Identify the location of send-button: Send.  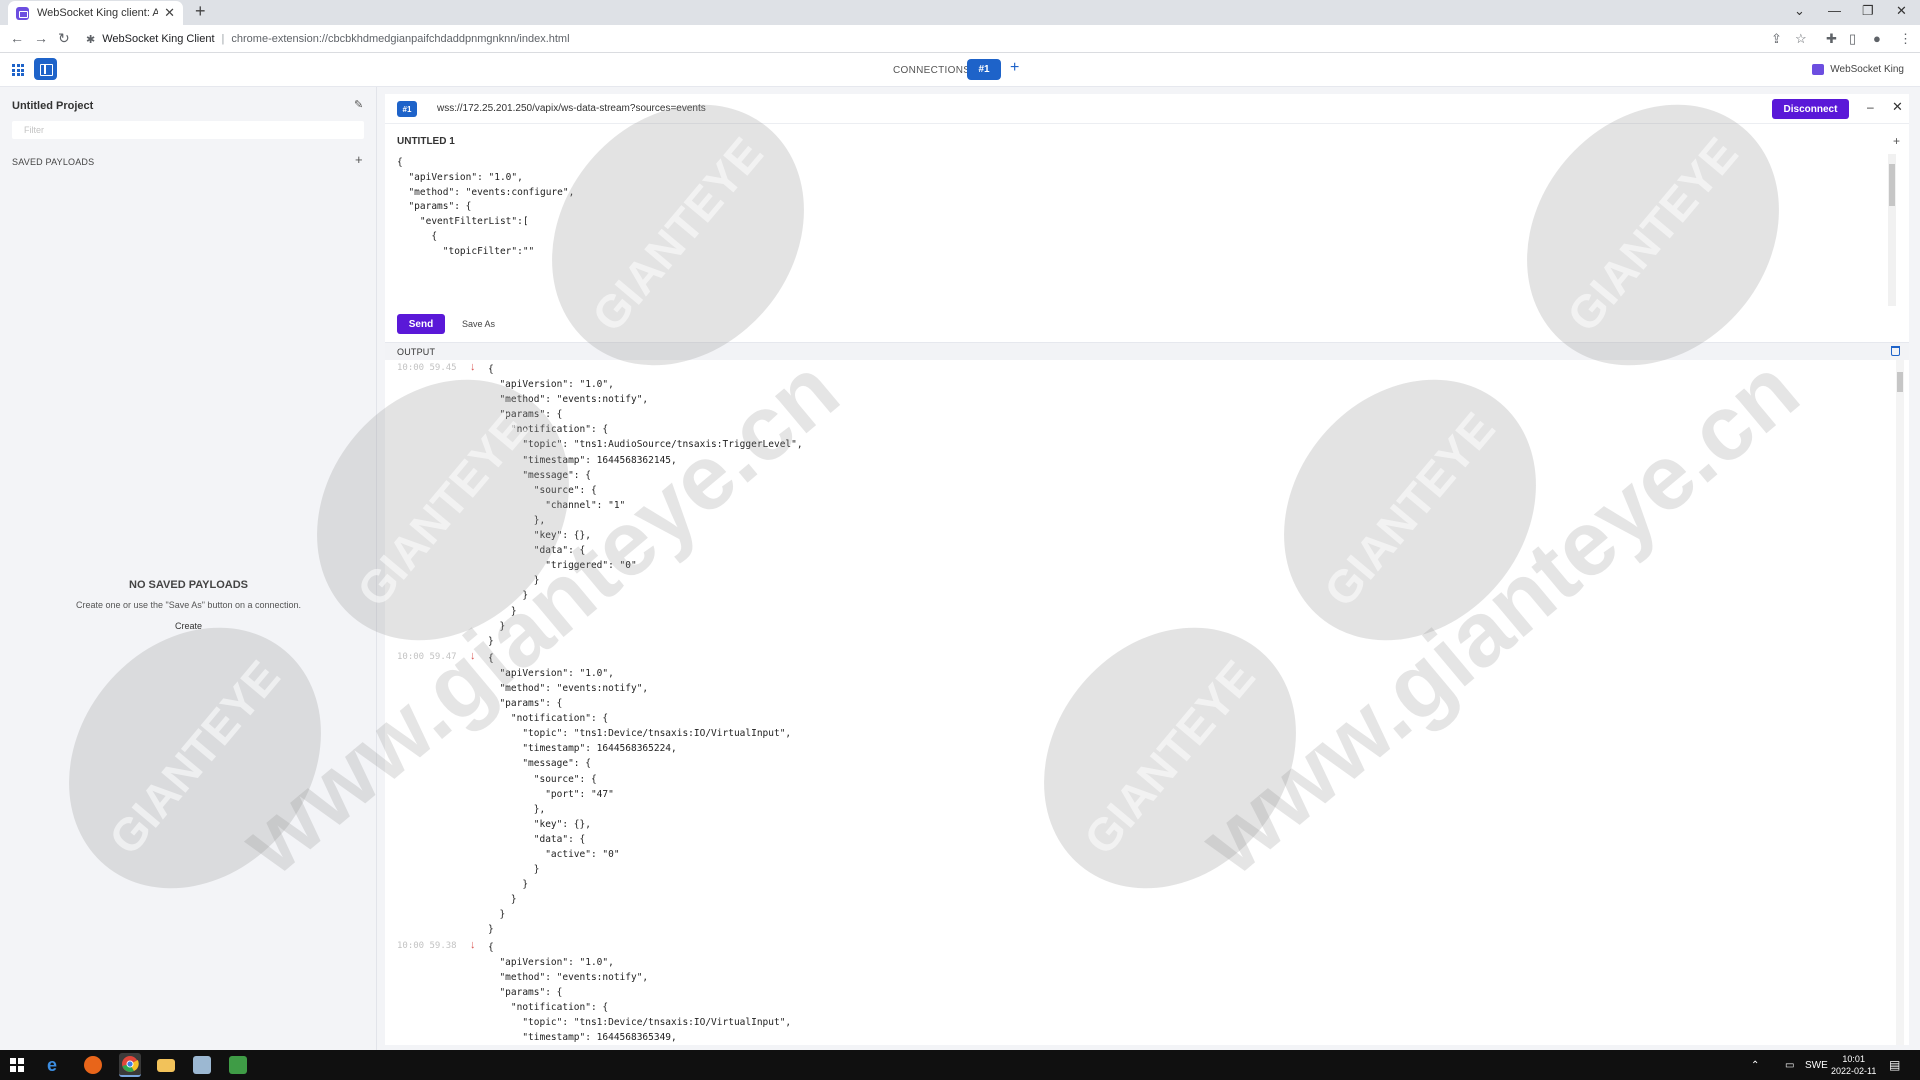
(421, 324).